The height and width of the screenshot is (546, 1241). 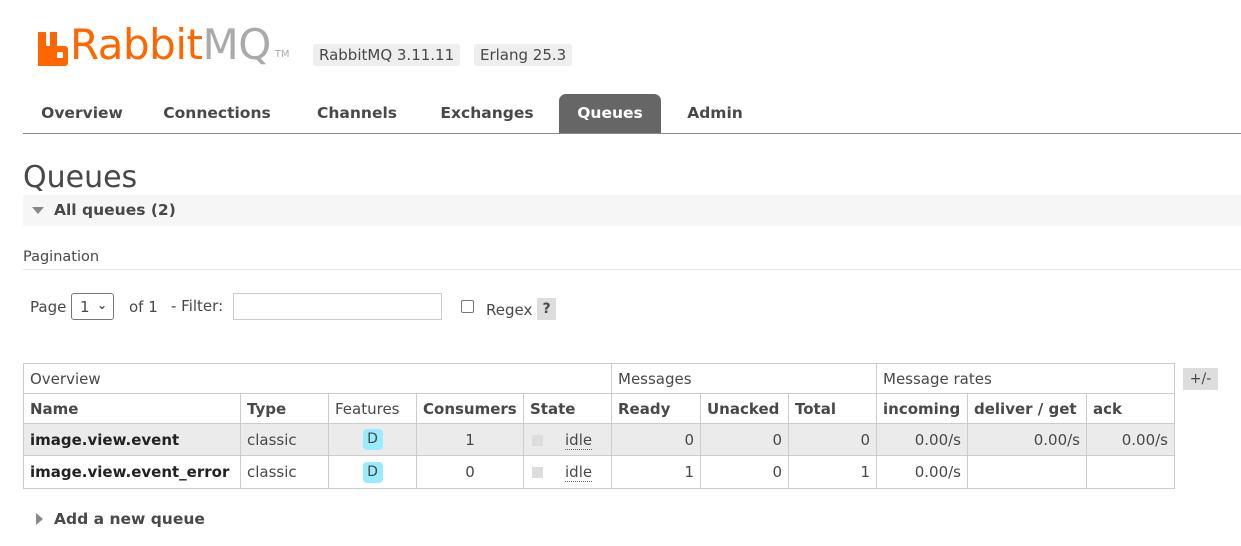 What do you see at coordinates (632, 210) in the screenshot?
I see `all-queues-section-toggle: All queues (2)` at bounding box center [632, 210].